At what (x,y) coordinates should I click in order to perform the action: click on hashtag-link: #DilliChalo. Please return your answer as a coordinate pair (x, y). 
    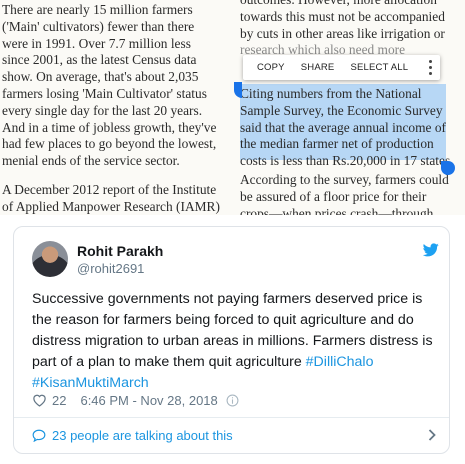
    Looking at the image, I should click on (340, 362).